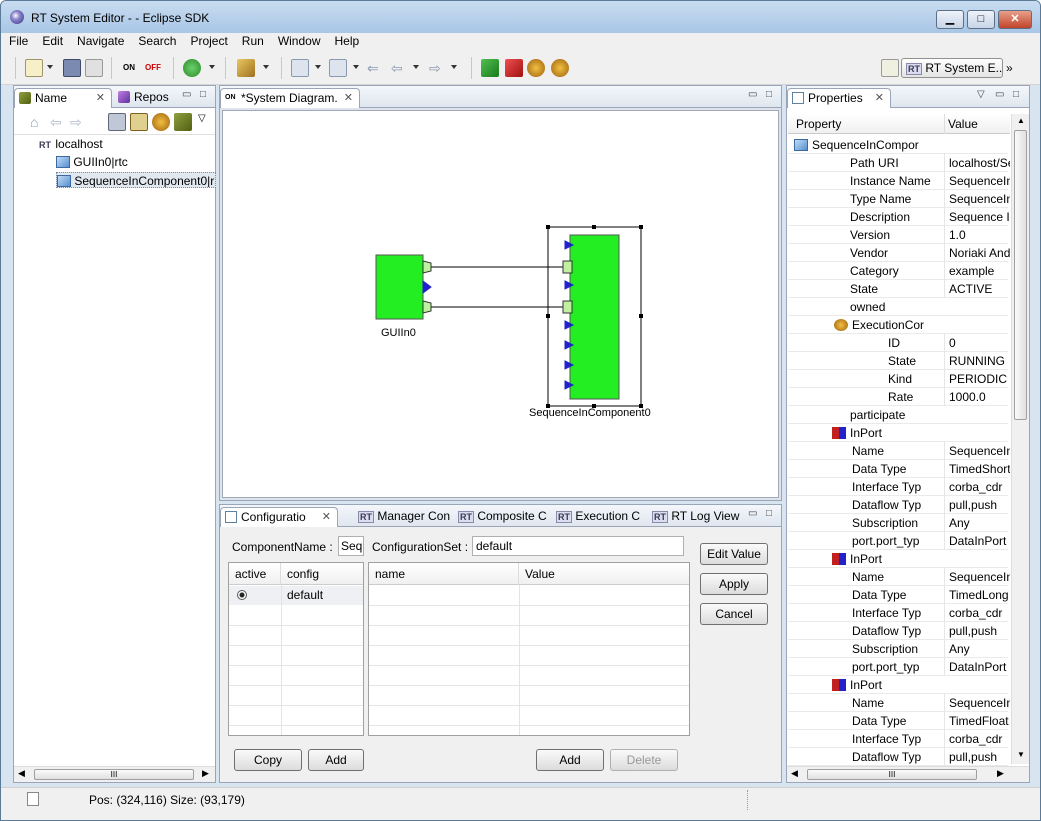 The height and width of the screenshot is (821, 1041). What do you see at coordinates (114, 774) in the screenshot?
I see `horizontal-scrollbar: ◀ III ▶` at bounding box center [114, 774].